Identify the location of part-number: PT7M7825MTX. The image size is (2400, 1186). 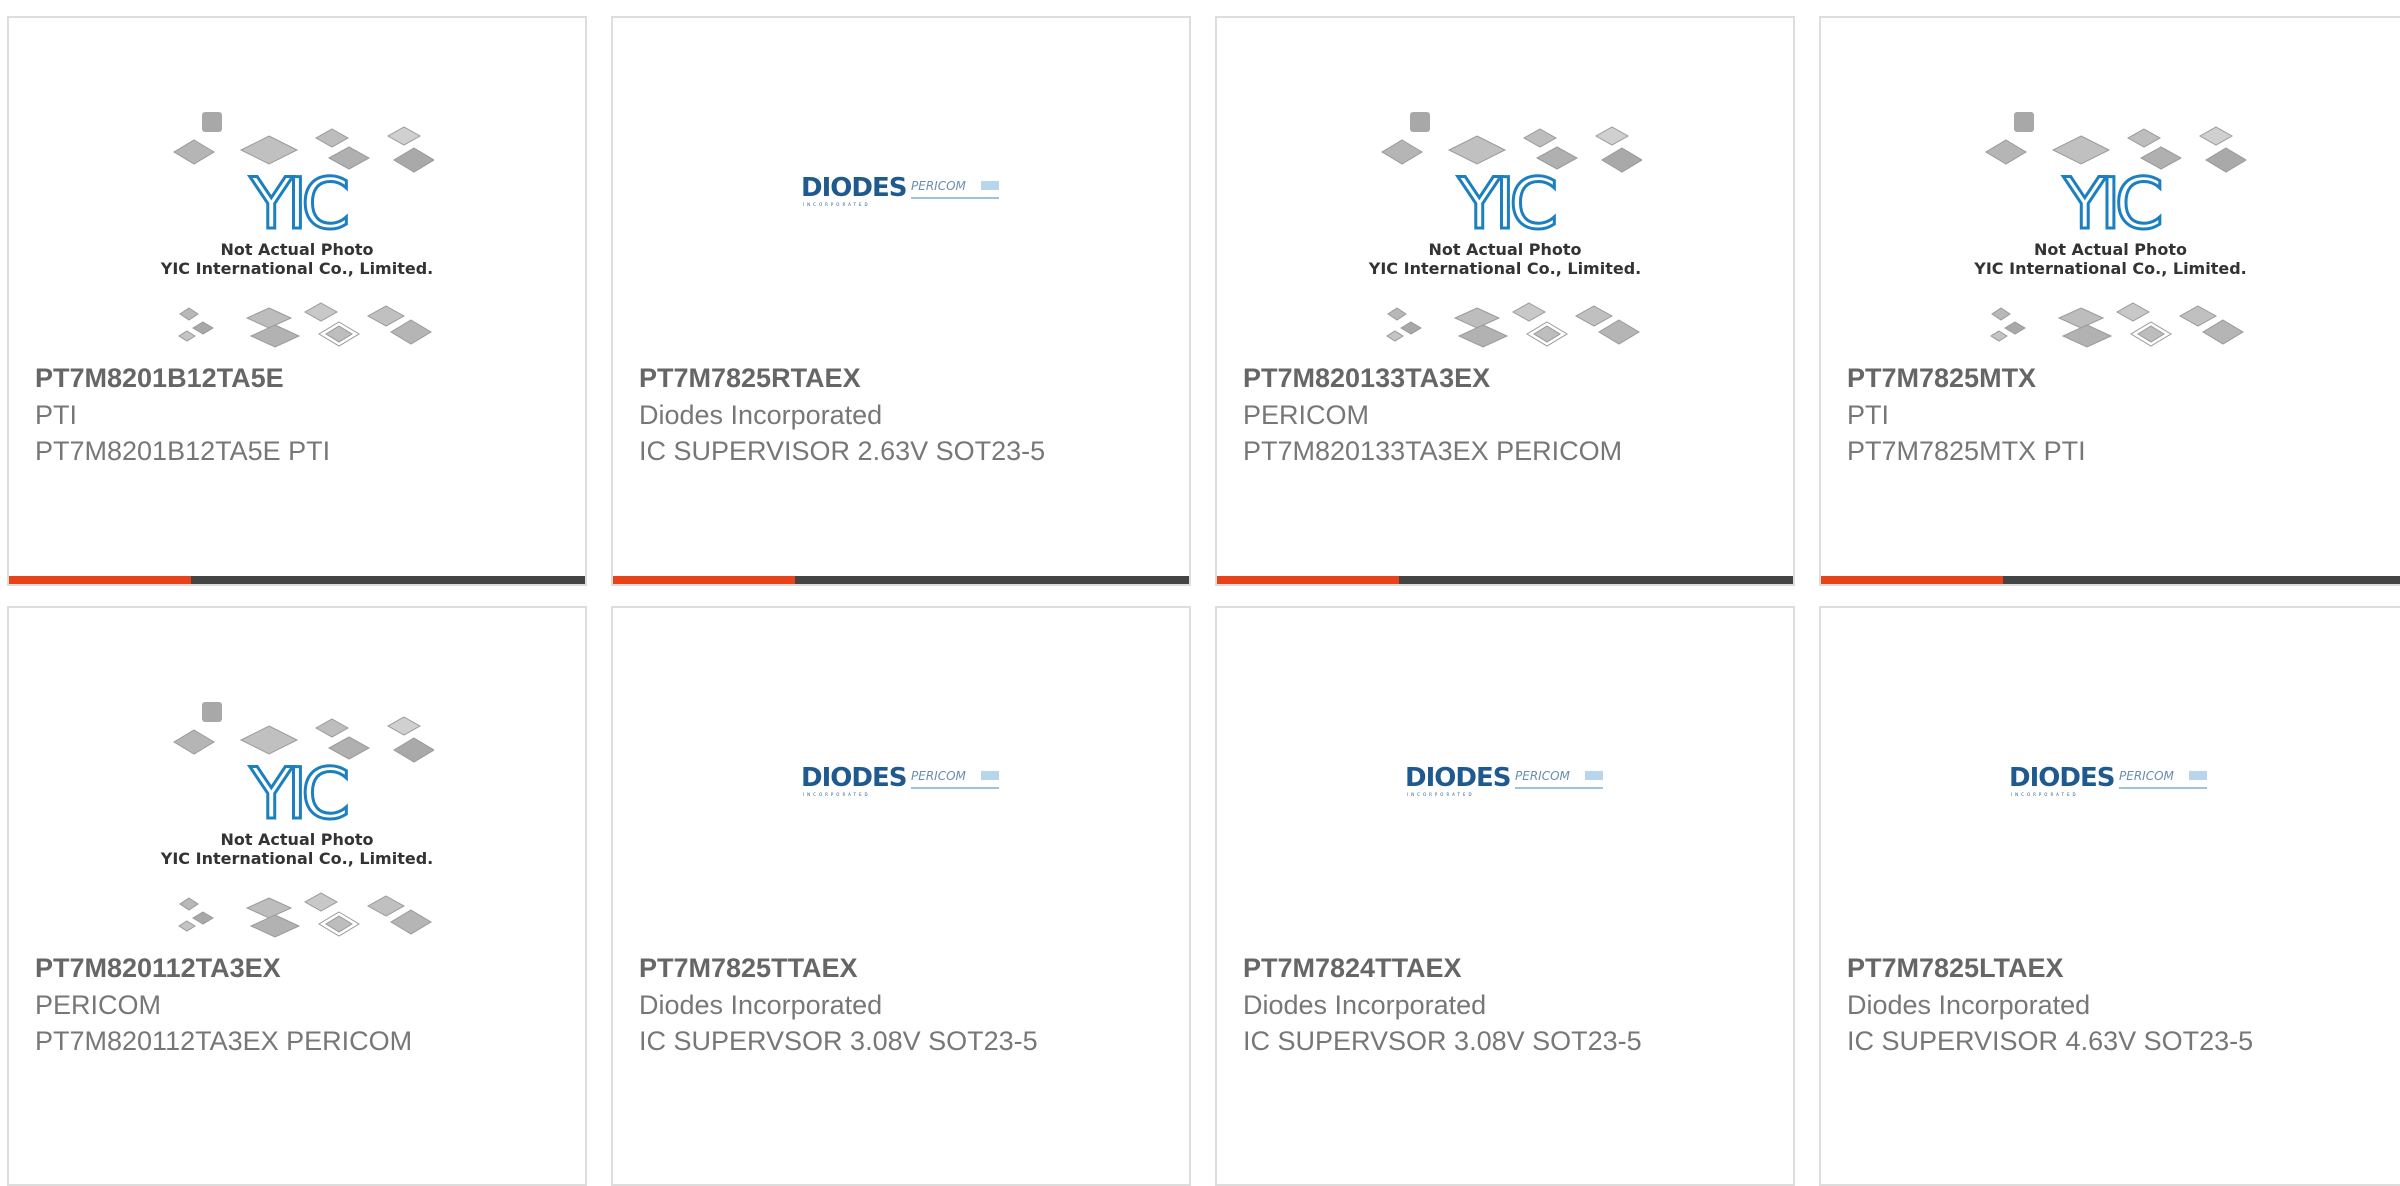
(1941, 378).